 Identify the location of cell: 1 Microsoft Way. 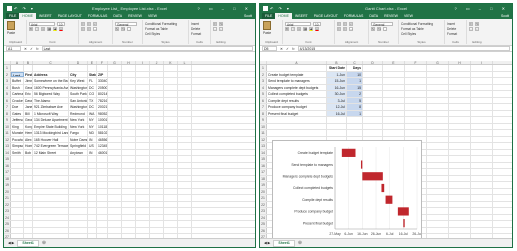
(51, 113).